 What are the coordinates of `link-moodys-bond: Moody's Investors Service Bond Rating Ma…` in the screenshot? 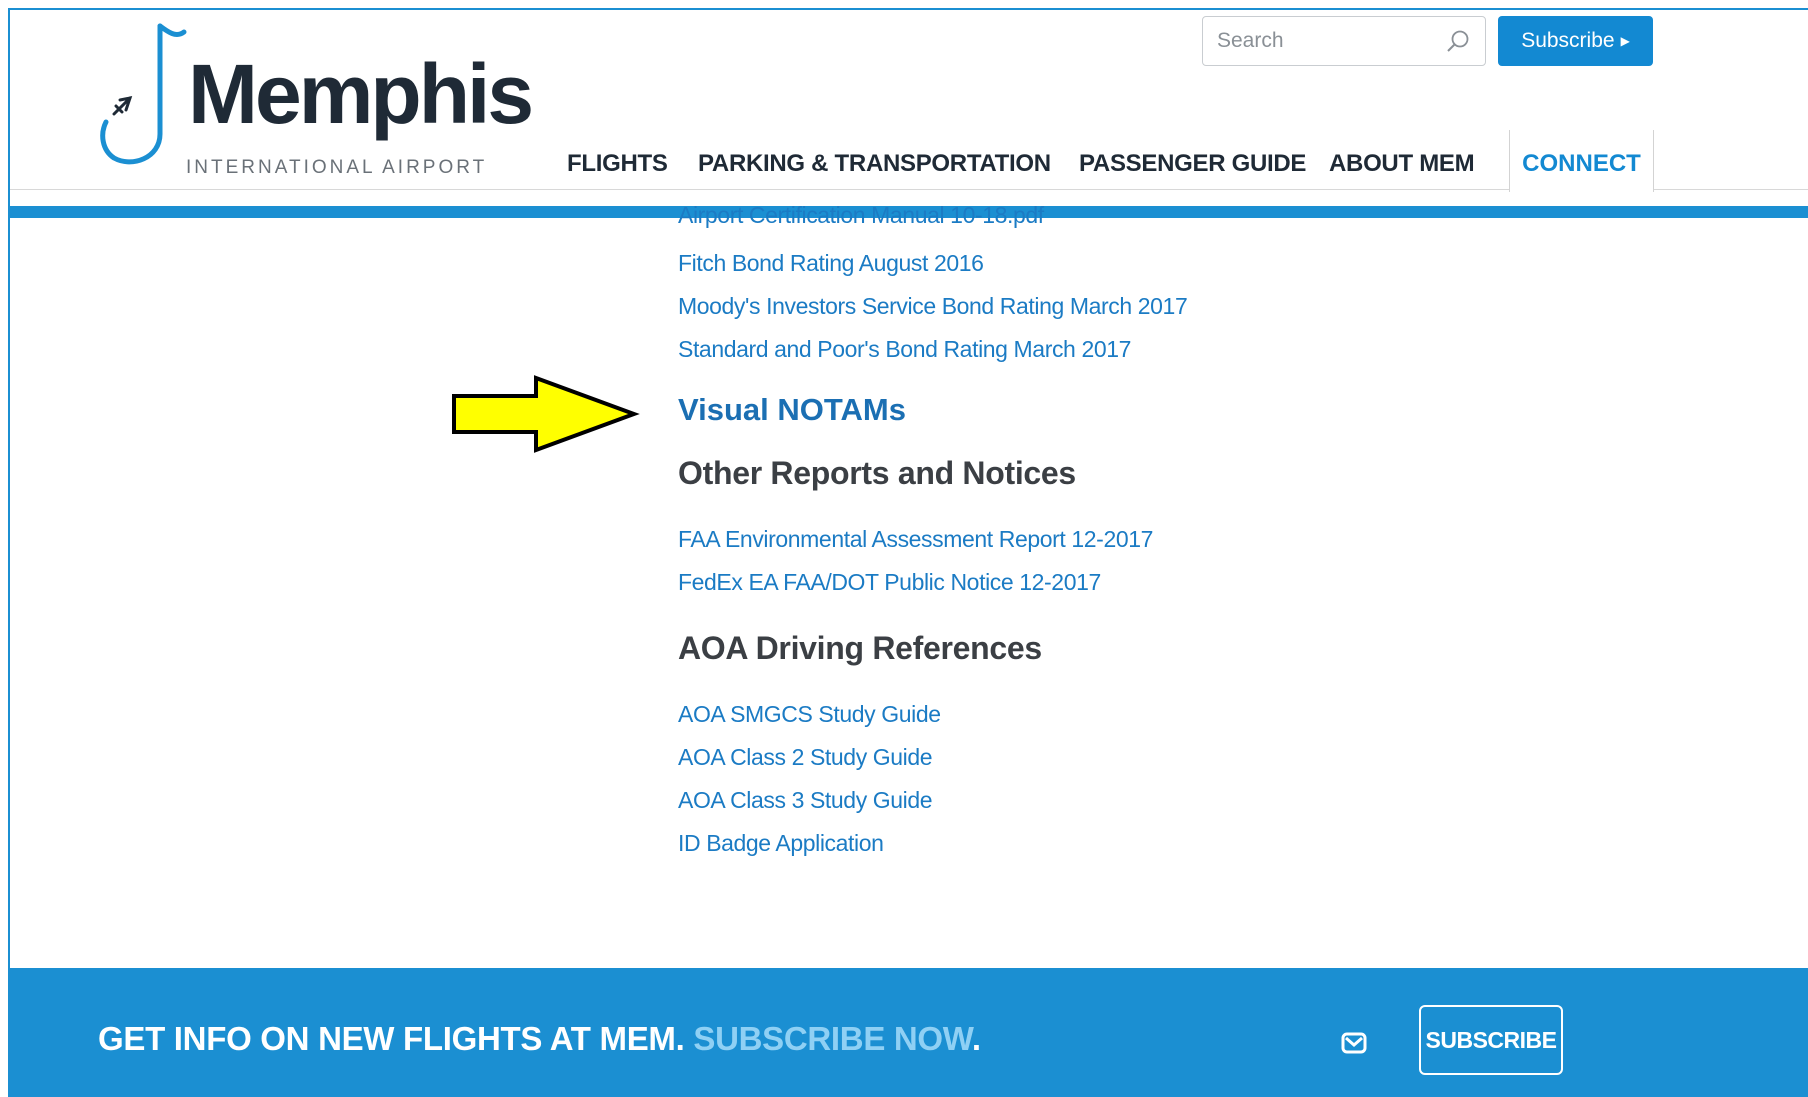 It's located at (933, 306).